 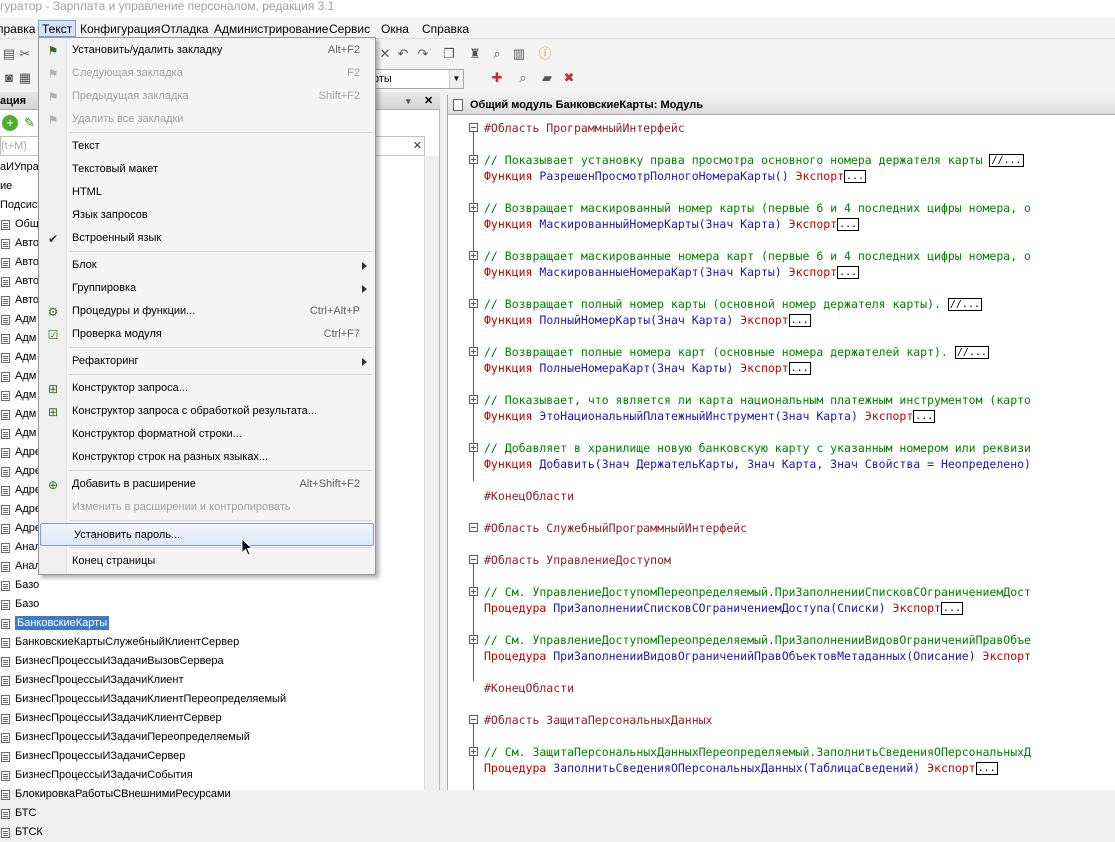 I want to click on tree-item: БизнесПроцессыИЗадачиСервер, so click(x=92, y=756).